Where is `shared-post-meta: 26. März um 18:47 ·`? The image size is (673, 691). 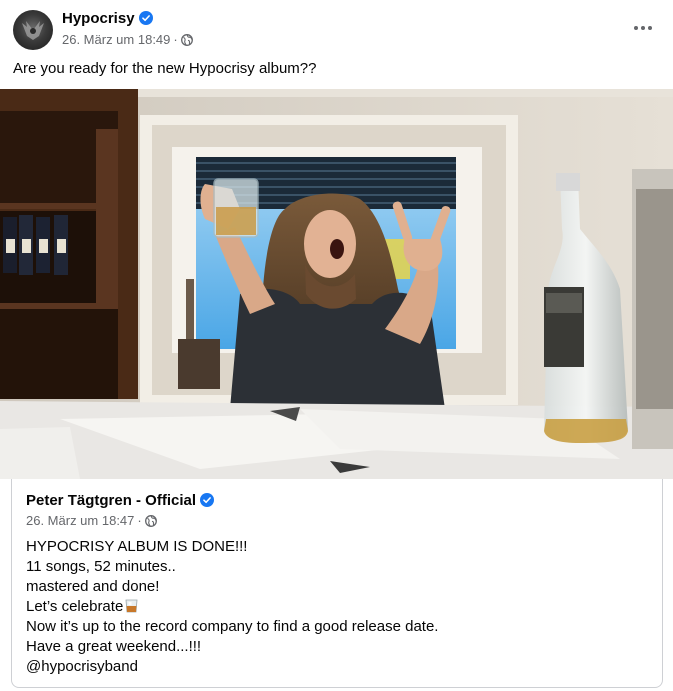
shared-post-meta: 26. März um 18:47 · is located at coordinates (91, 520).